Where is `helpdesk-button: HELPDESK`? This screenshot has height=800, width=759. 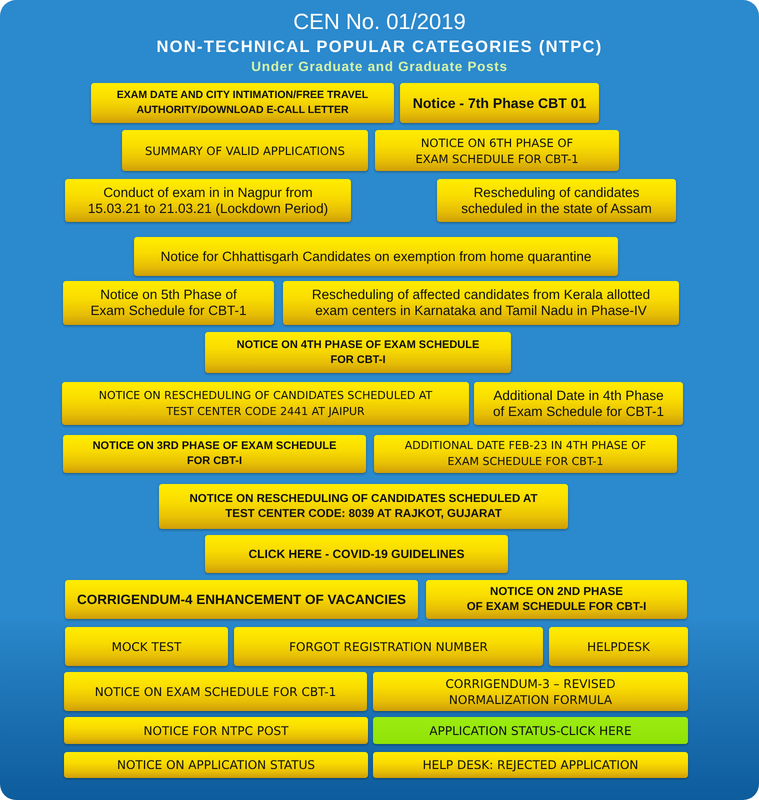 helpdesk-button: HELPDESK is located at coordinates (618, 646).